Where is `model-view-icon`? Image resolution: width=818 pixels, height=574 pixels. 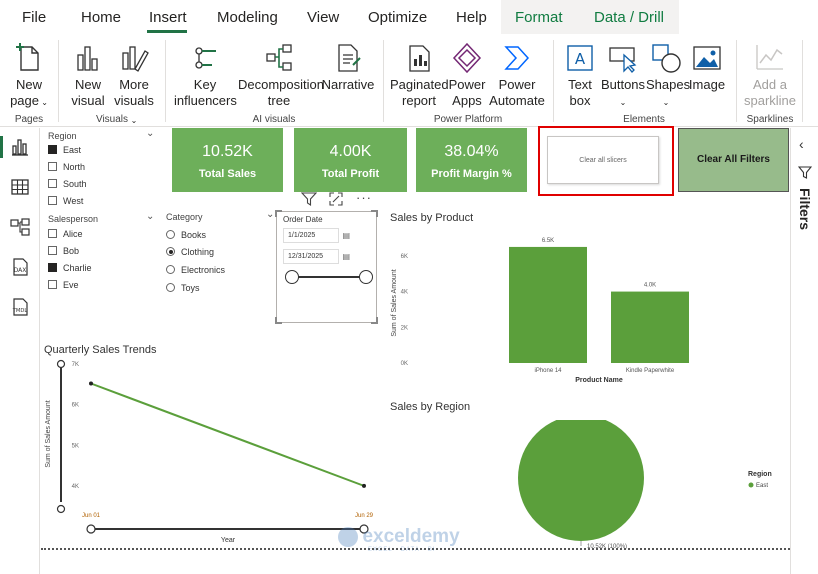 model-view-icon is located at coordinates (20, 227).